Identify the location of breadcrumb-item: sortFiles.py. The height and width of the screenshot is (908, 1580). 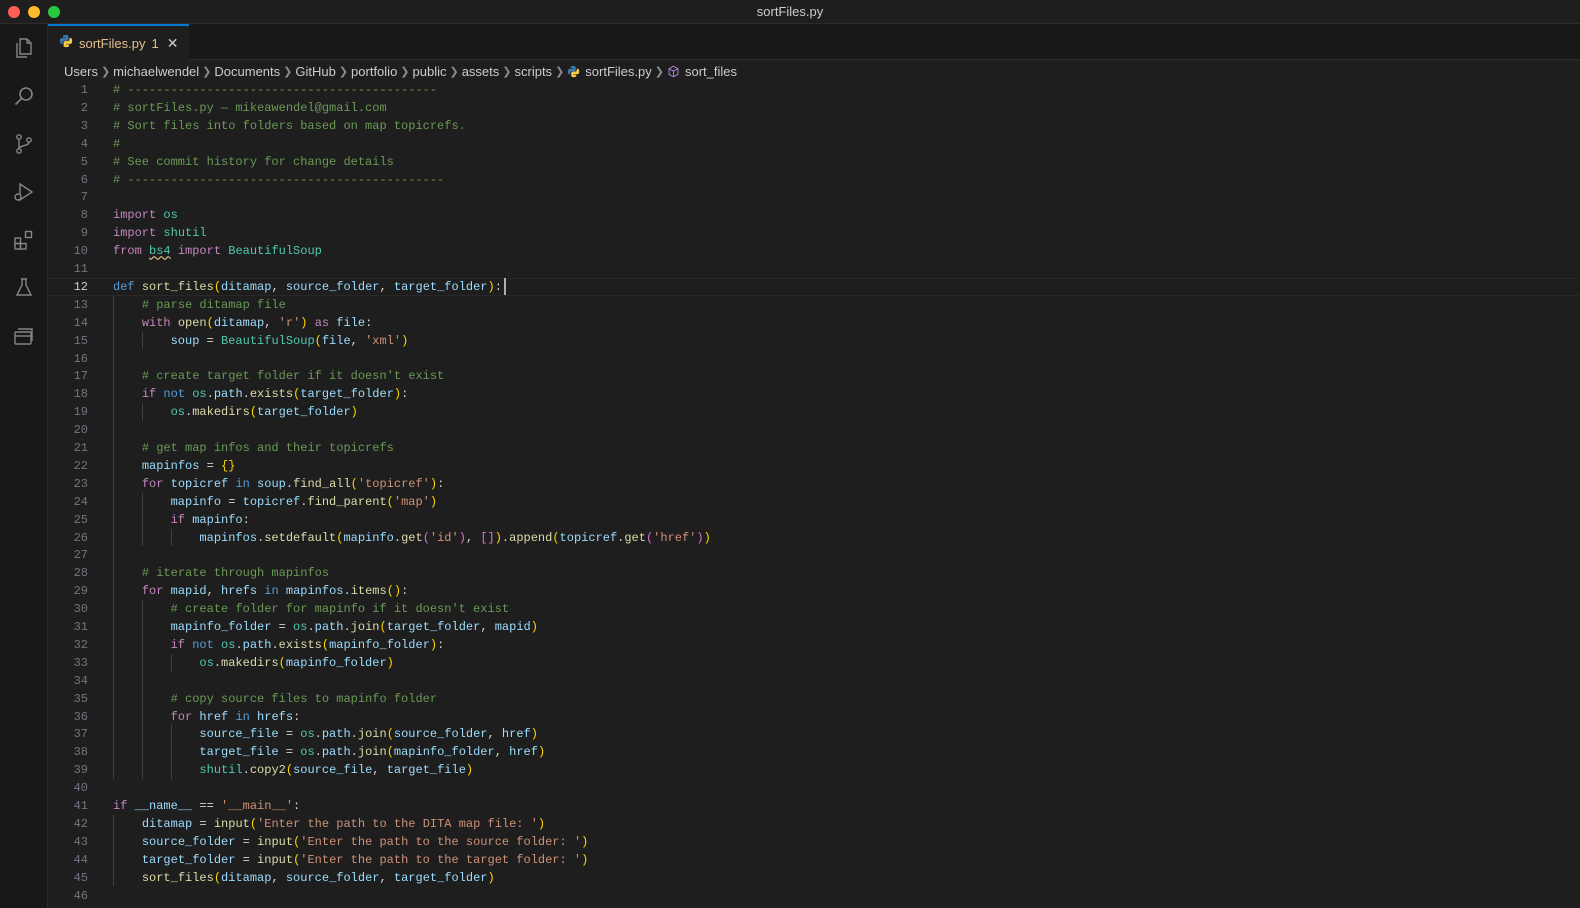
(618, 71).